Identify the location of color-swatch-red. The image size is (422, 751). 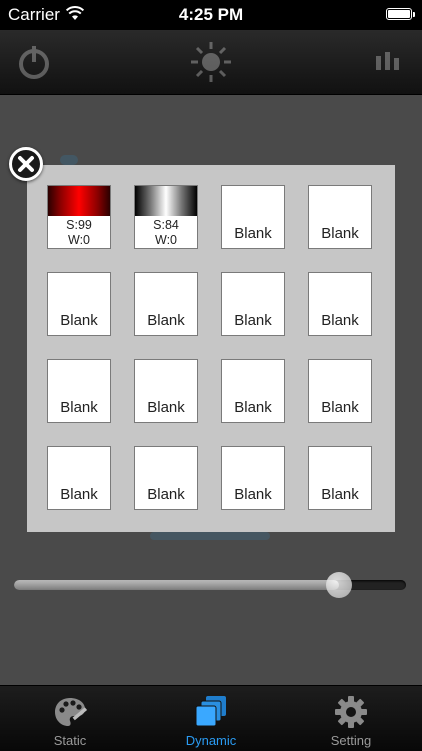
(79, 201).